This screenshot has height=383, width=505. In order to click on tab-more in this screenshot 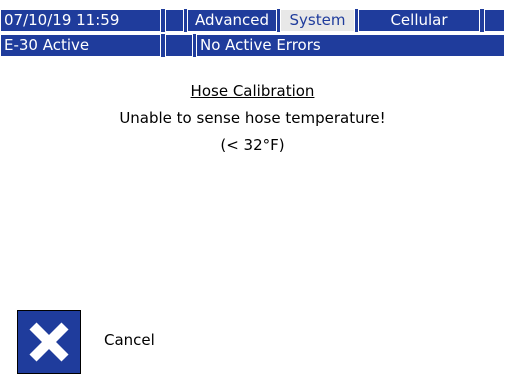, I will do `click(494, 20)`.